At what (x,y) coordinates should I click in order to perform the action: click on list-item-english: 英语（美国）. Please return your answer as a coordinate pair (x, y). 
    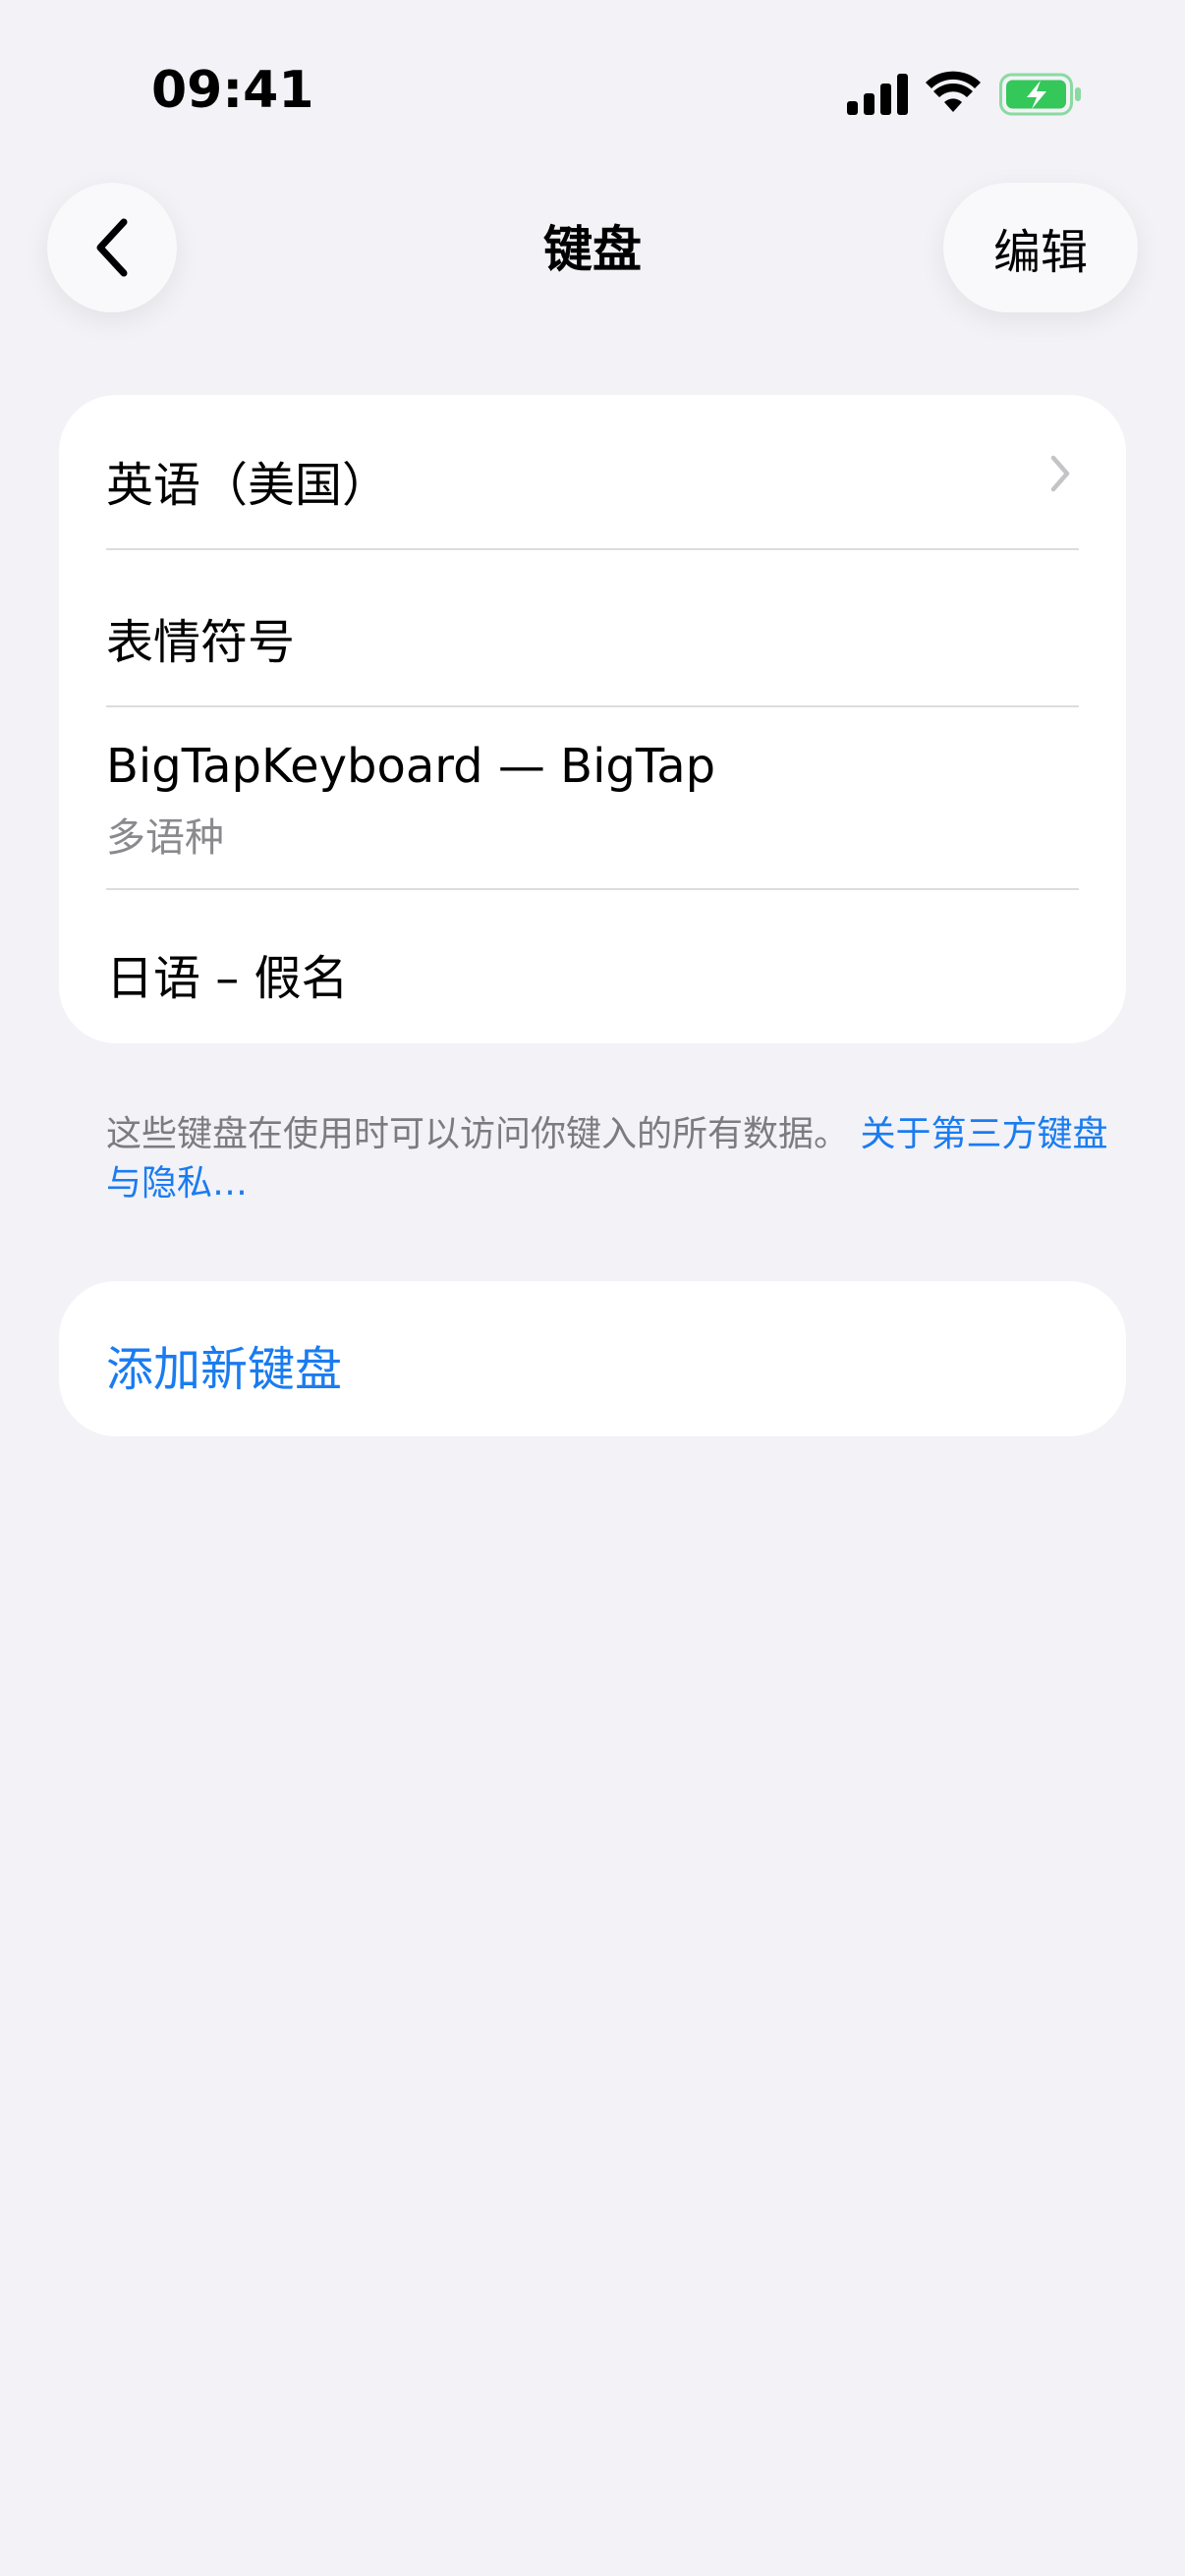
    Looking at the image, I should click on (592, 472).